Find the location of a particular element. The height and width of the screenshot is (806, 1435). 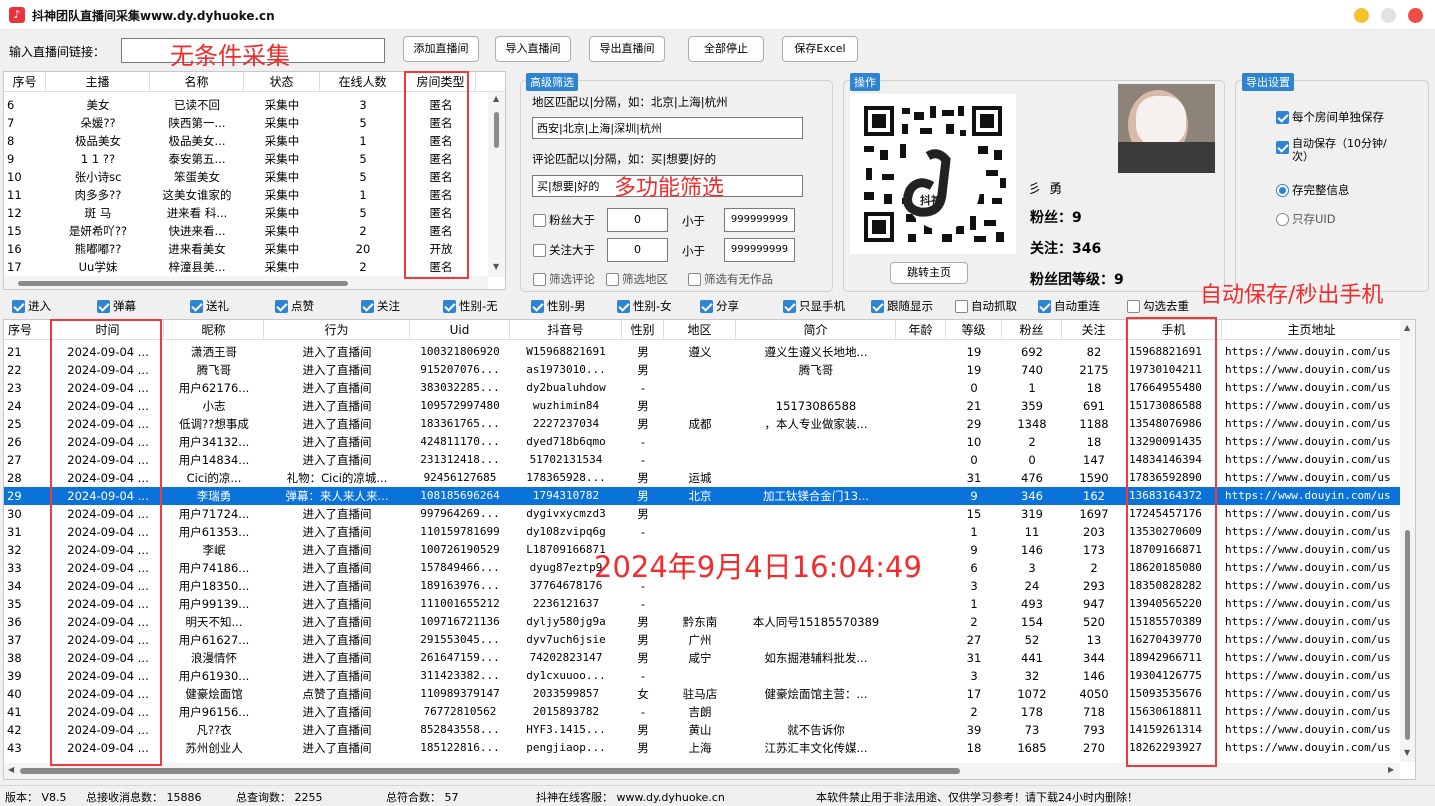

follow-max-input: 999999999 is located at coordinates (759, 250).